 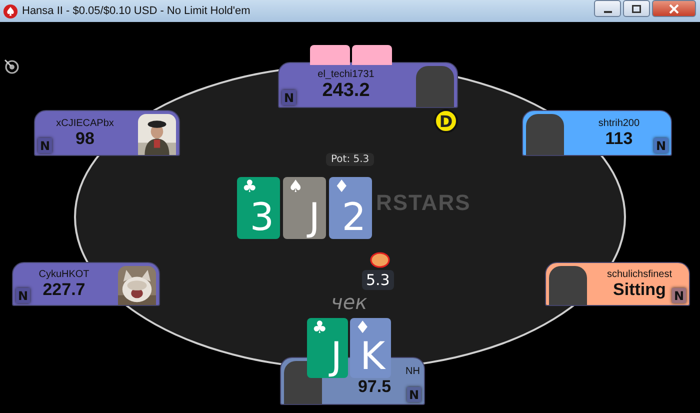 What do you see at coordinates (85, 138) in the screenshot?
I see `chip-stack: 98` at bounding box center [85, 138].